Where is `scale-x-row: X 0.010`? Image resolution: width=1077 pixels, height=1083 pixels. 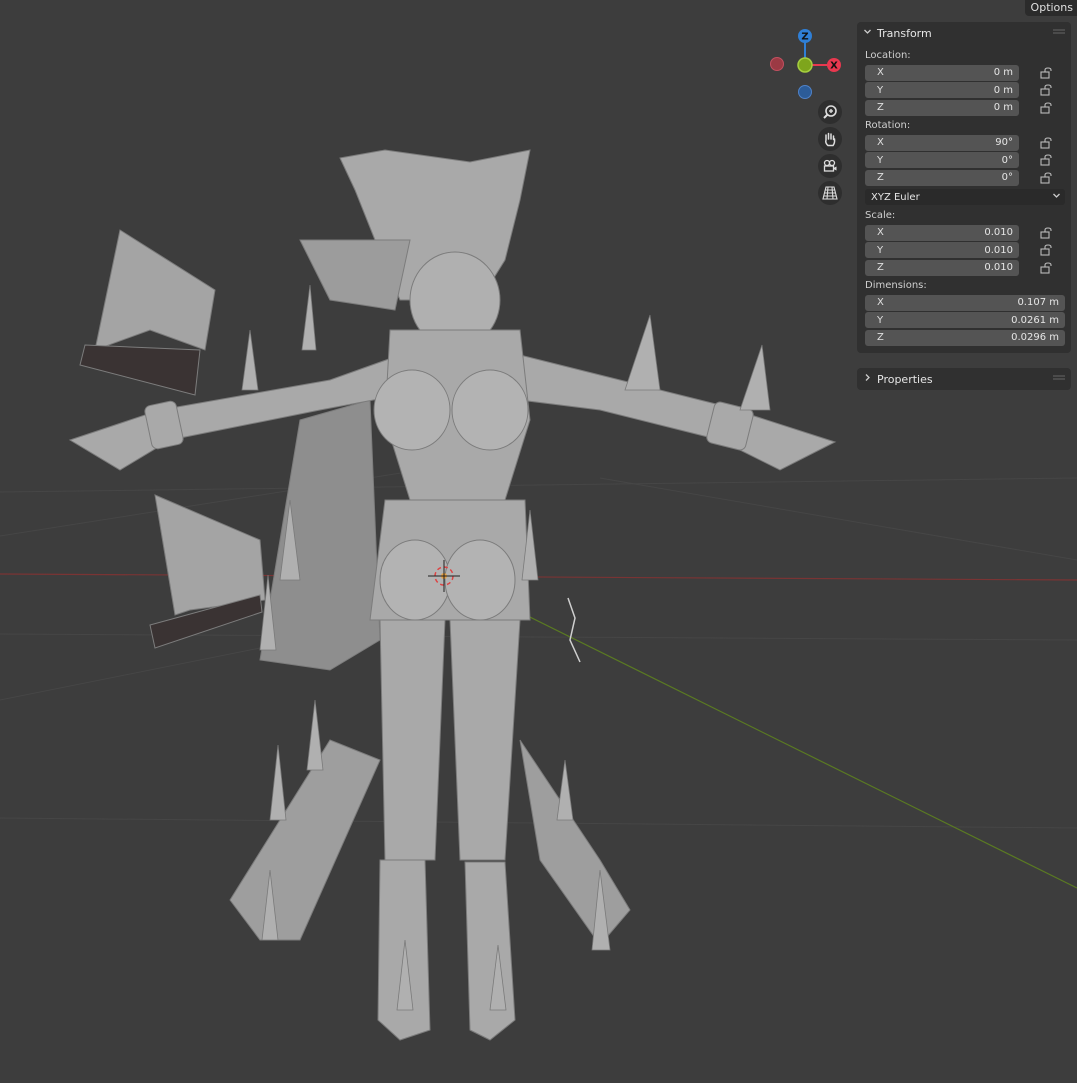 scale-x-row: X 0.010 is located at coordinates (965, 232).